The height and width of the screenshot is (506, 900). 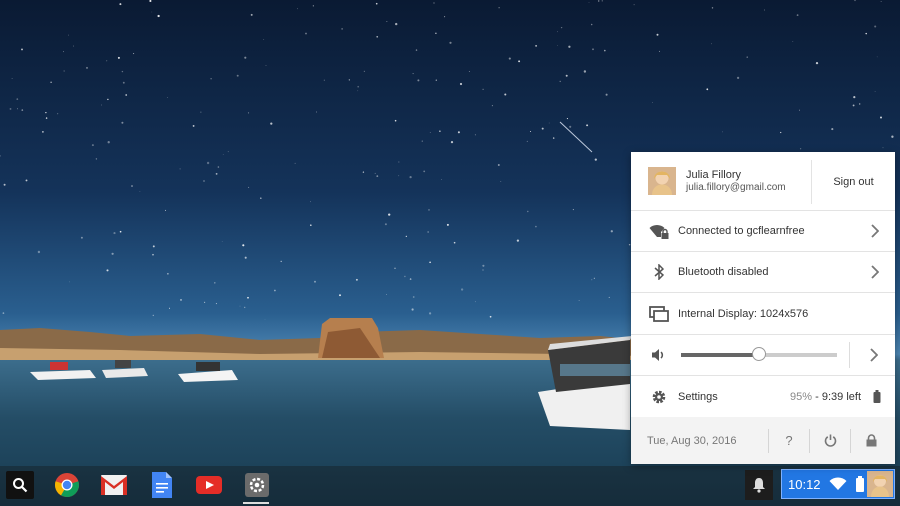 What do you see at coordinates (877, 396) in the screenshot?
I see `battery-icon` at bounding box center [877, 396].